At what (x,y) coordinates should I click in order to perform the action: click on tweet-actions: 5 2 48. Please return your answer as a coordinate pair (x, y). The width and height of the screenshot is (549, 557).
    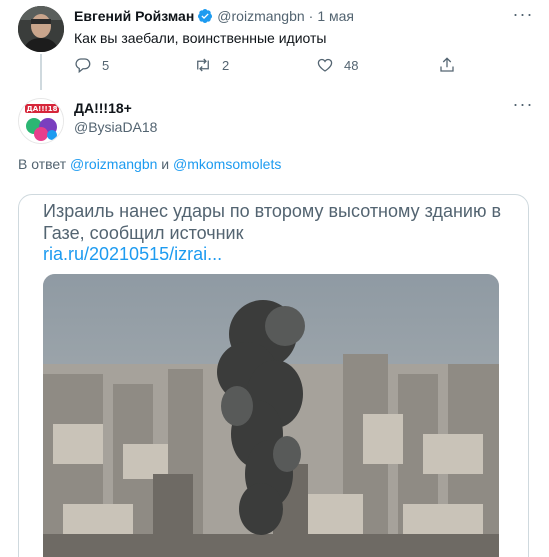
    Looking at the image, I should click on (274, 67).